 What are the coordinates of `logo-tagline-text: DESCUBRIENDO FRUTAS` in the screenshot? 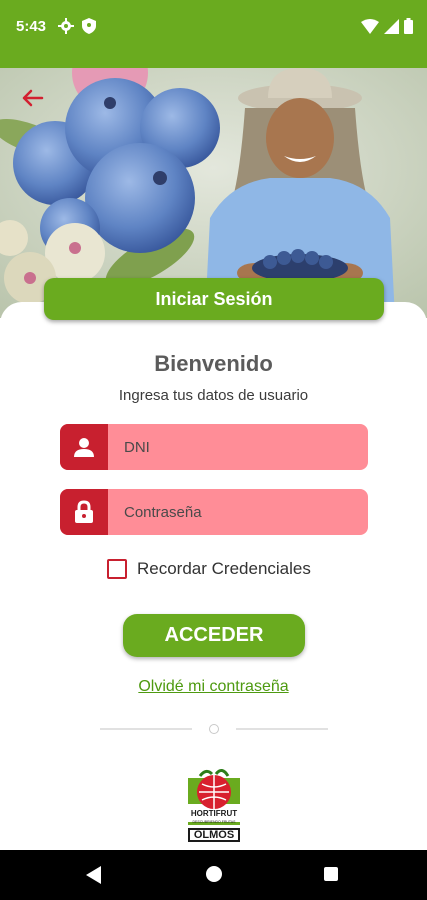 It's located at (214, 822).